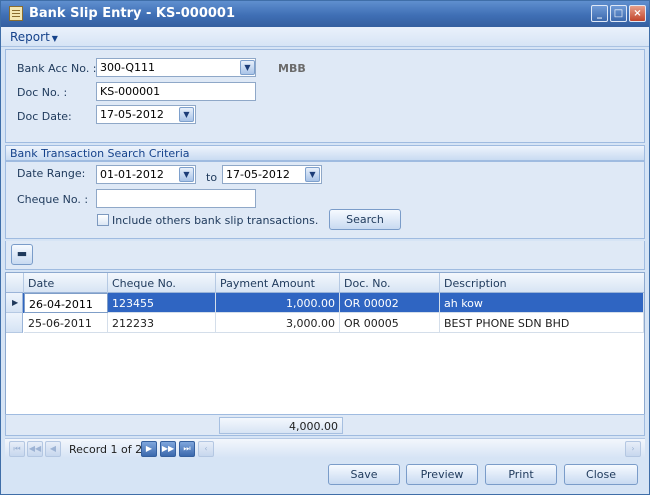  What do you see at coordinates (186, 174) in the screenshot?
I see `date-from-dropdown-icon: ▼` at bounding box center [186, 174].